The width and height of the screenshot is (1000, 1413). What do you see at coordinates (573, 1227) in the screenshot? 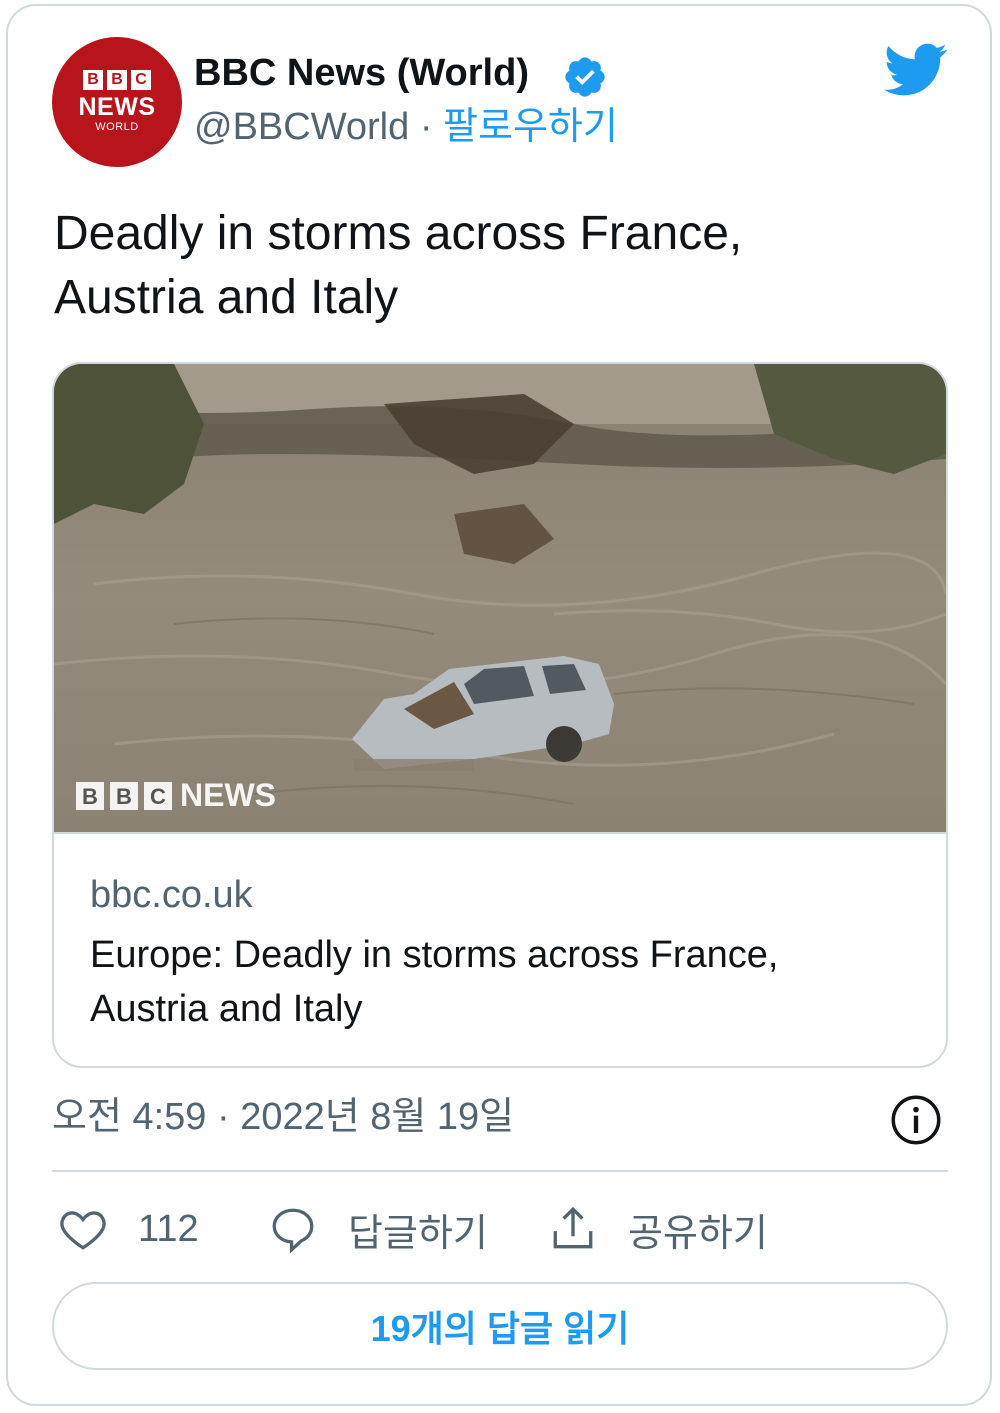
I see `share-icon` at bounding box center [573, 1227].